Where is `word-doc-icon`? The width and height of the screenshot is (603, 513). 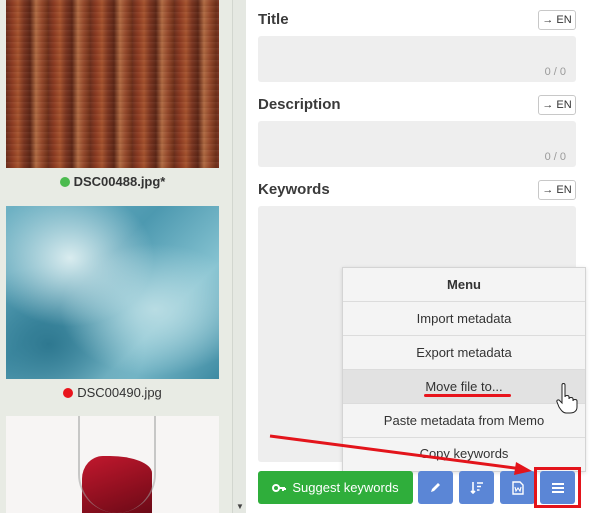
word-doc-icon is located at coordinates (517, 487).